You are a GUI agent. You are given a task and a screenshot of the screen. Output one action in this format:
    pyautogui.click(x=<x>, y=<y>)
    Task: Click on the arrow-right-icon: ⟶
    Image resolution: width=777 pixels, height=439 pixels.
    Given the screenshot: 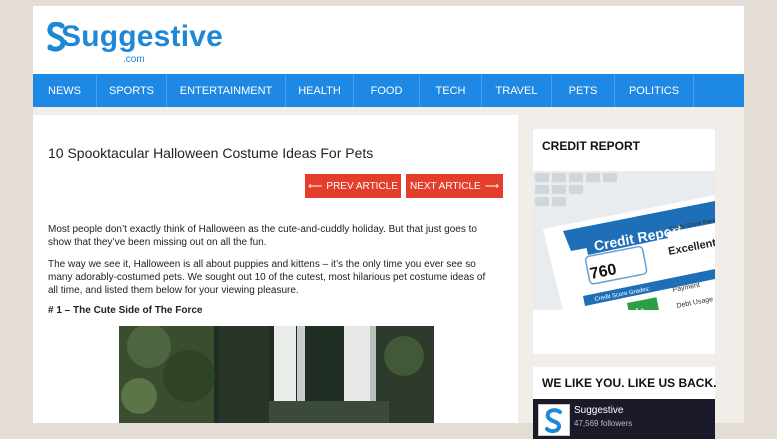 What is the action you would take?
    pyautogui.click(x=492, y=186)
    